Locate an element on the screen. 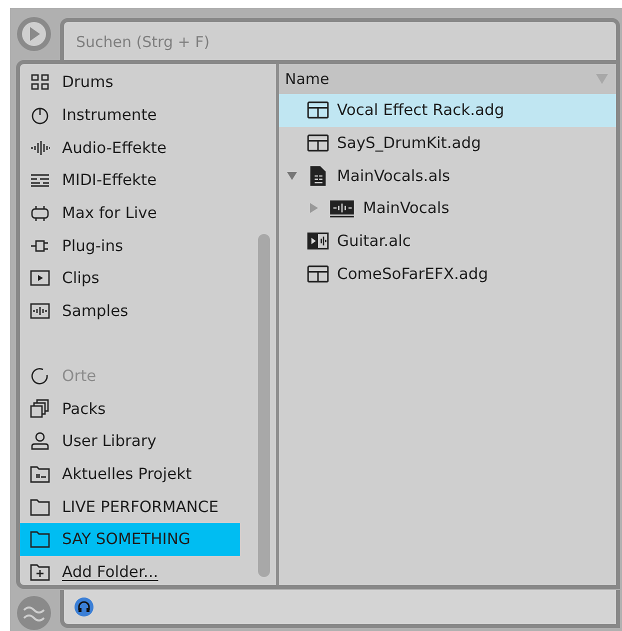 This screenshot has height=631, width=622. sidebar-item: LIVE PERFORMANCE is located at coordinates (139, 506).